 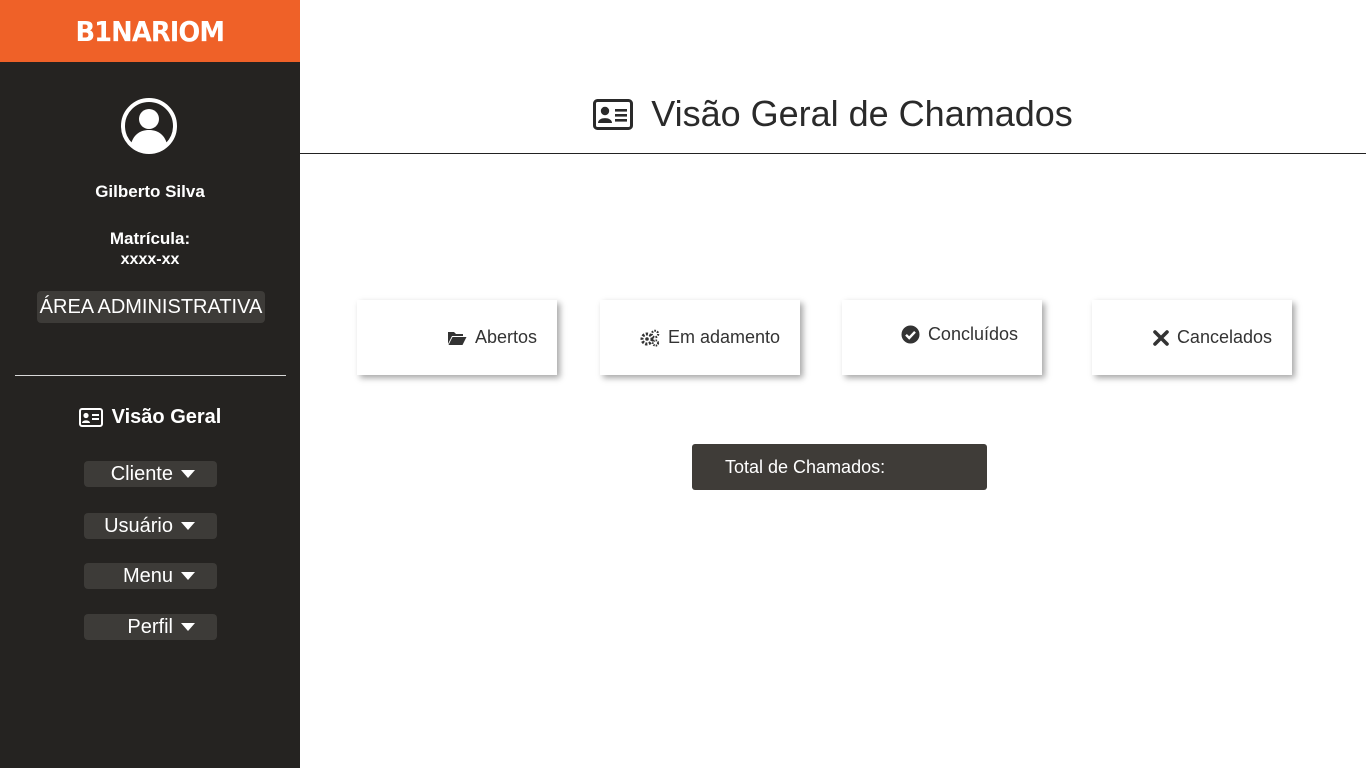 I want to click on page-title-wrap: Visão Geral de Chamados, so click(x=833, y=114).